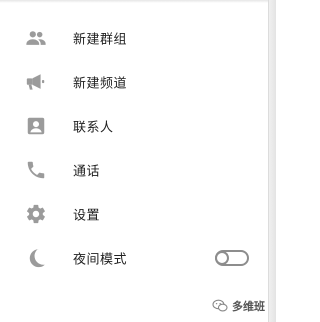 This screenshot has height=322, width=320. I want to click on top-edge, so click(137, 7).